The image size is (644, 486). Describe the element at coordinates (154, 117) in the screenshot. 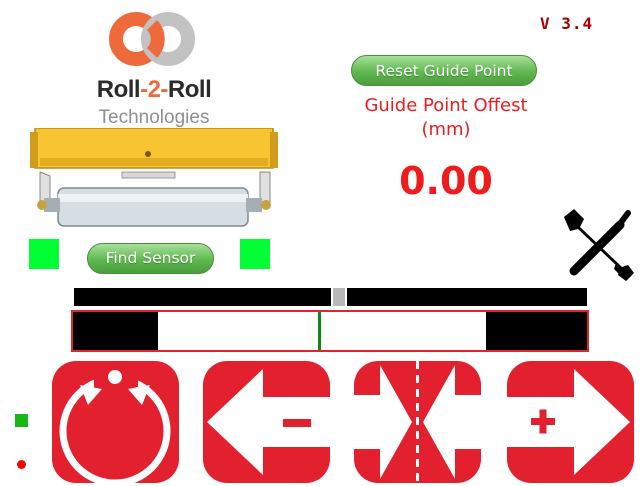

I see `logo-subtitle: Technologies` at that location.